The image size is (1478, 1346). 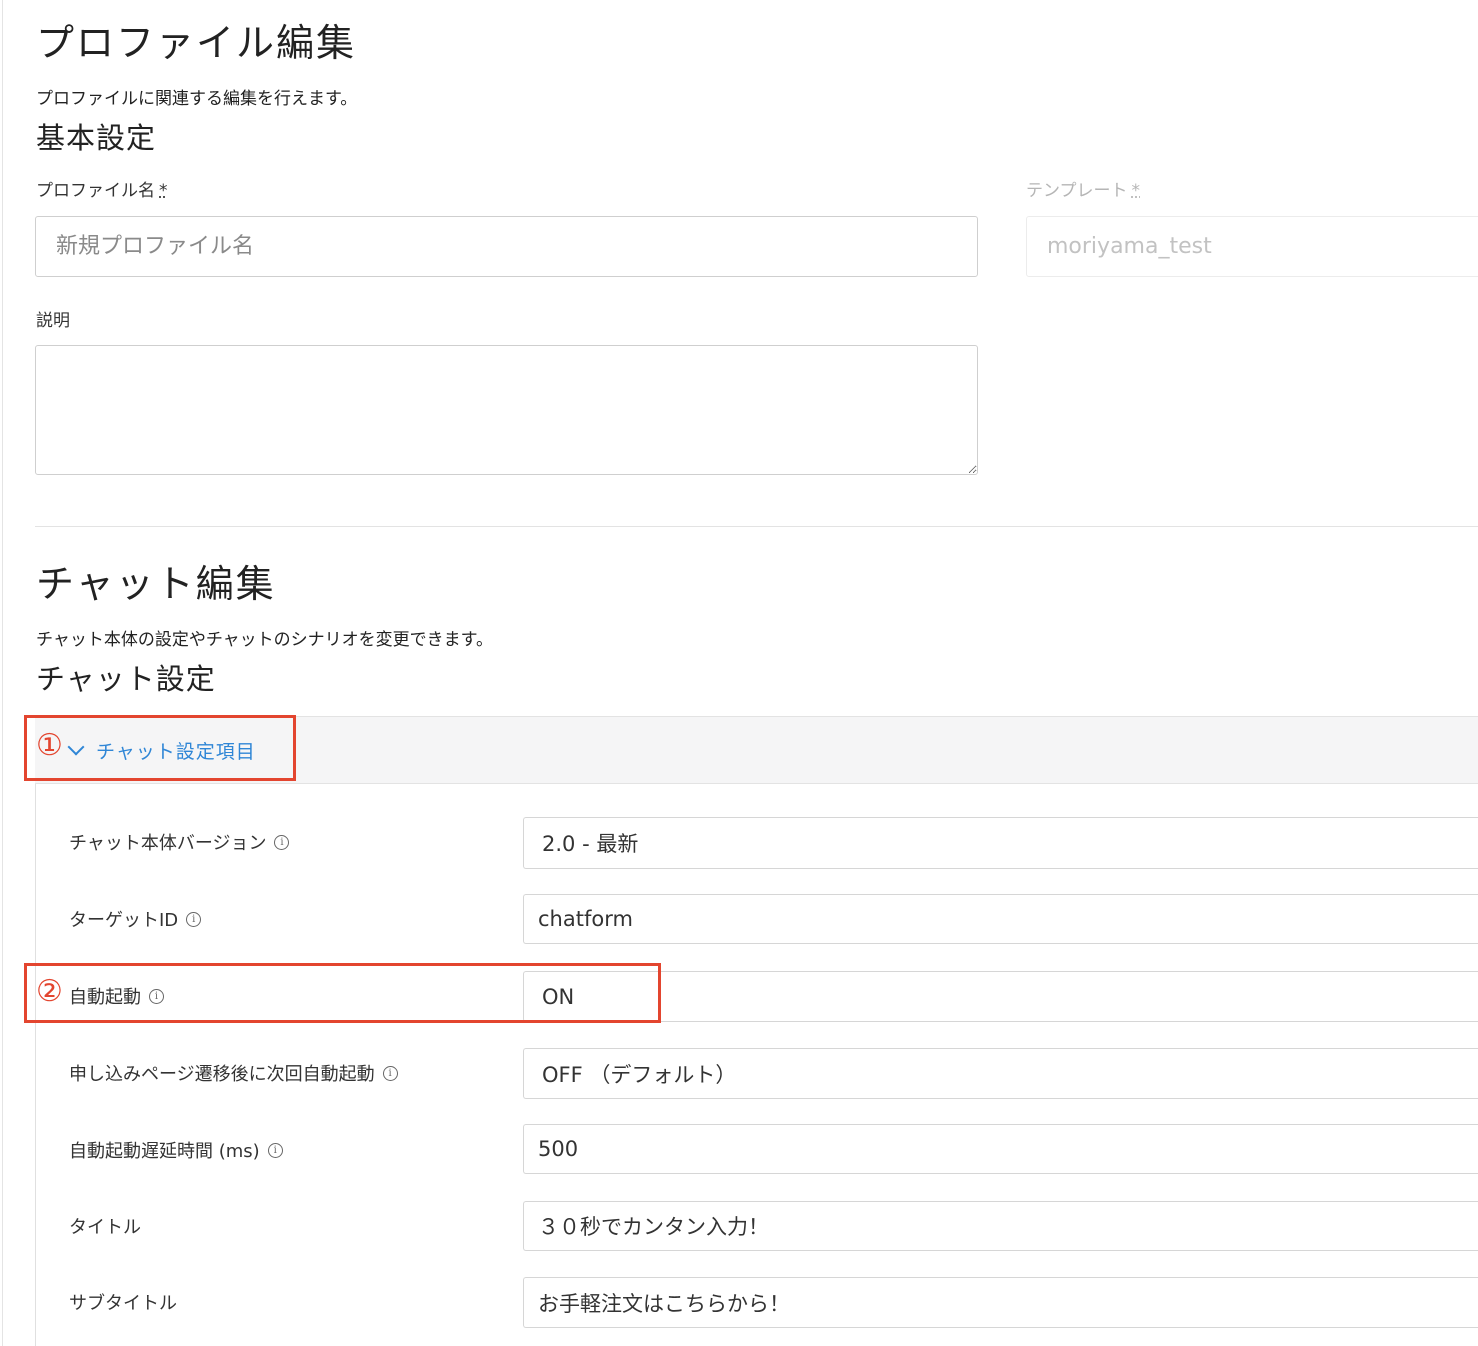 I want to click on profile-name-input, so click(x=506, y=246).